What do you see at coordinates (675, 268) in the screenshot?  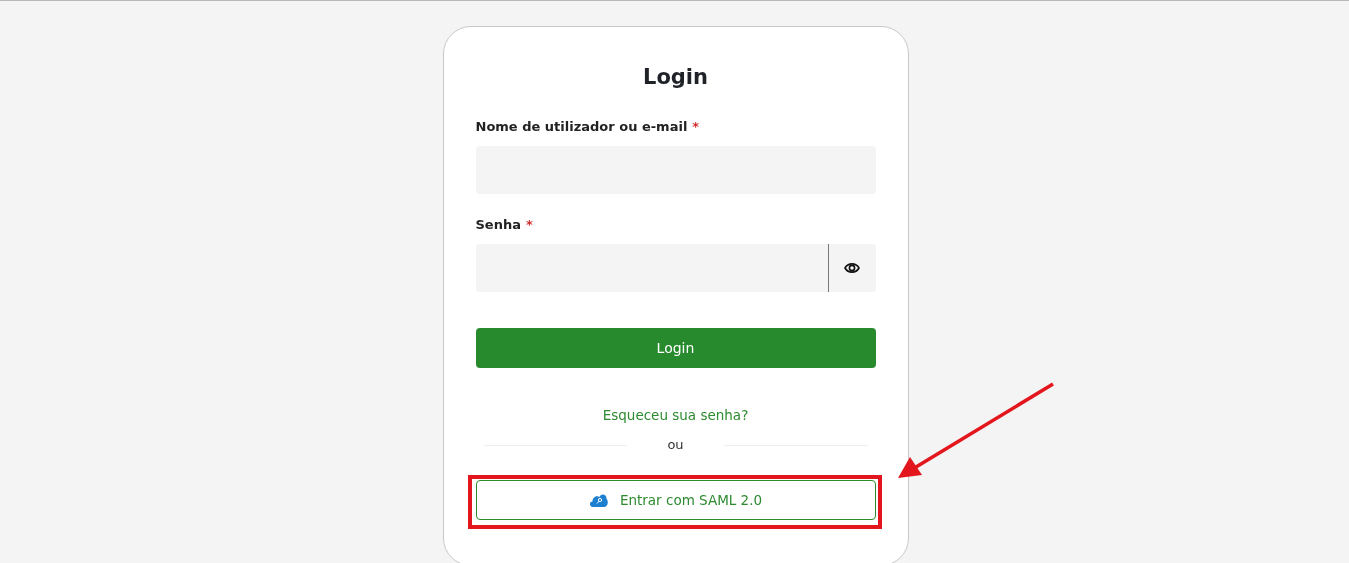 I see `password-field` at bounding box center [675, 268].